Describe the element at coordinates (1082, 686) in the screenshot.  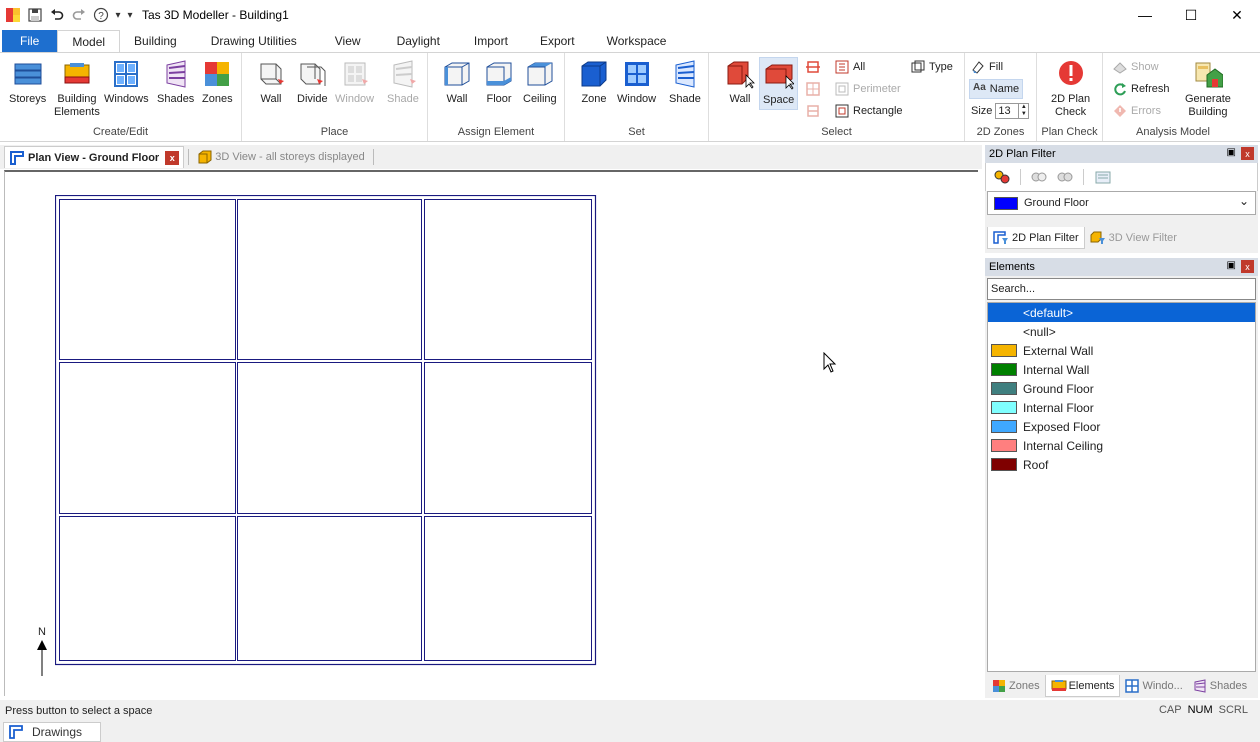
I see `tab-elements: Elements` at that location.